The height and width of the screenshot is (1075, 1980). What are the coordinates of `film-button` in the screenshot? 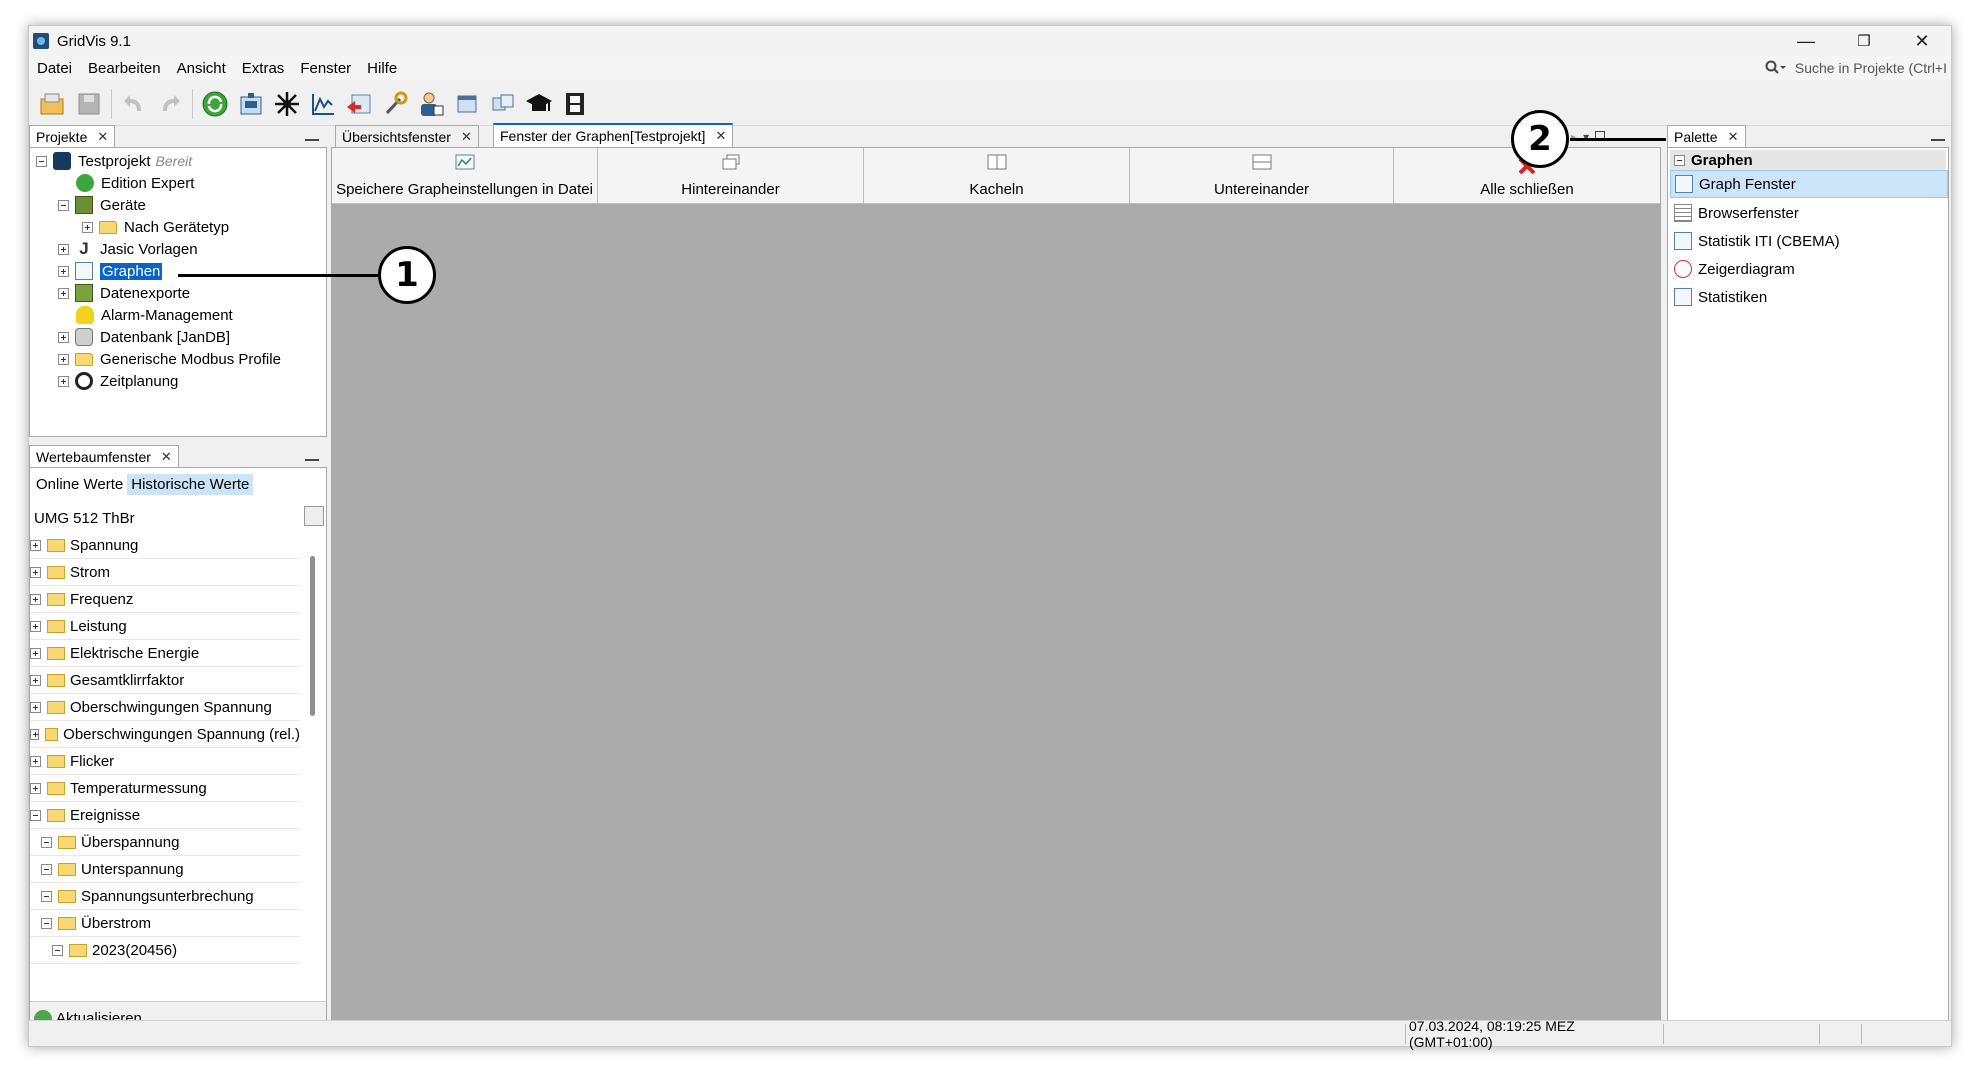 It's located at (575, 104).